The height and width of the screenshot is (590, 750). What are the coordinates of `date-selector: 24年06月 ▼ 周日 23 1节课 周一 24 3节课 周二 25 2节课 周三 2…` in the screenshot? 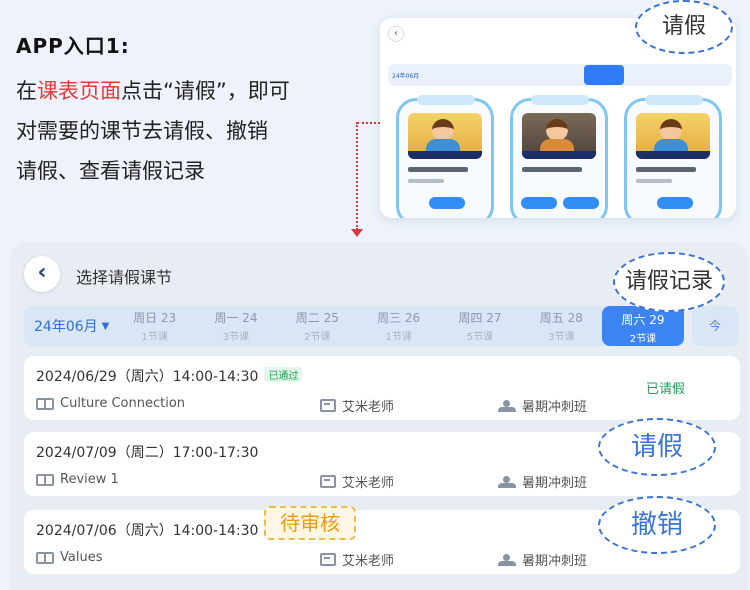 It's located at (354, 326).